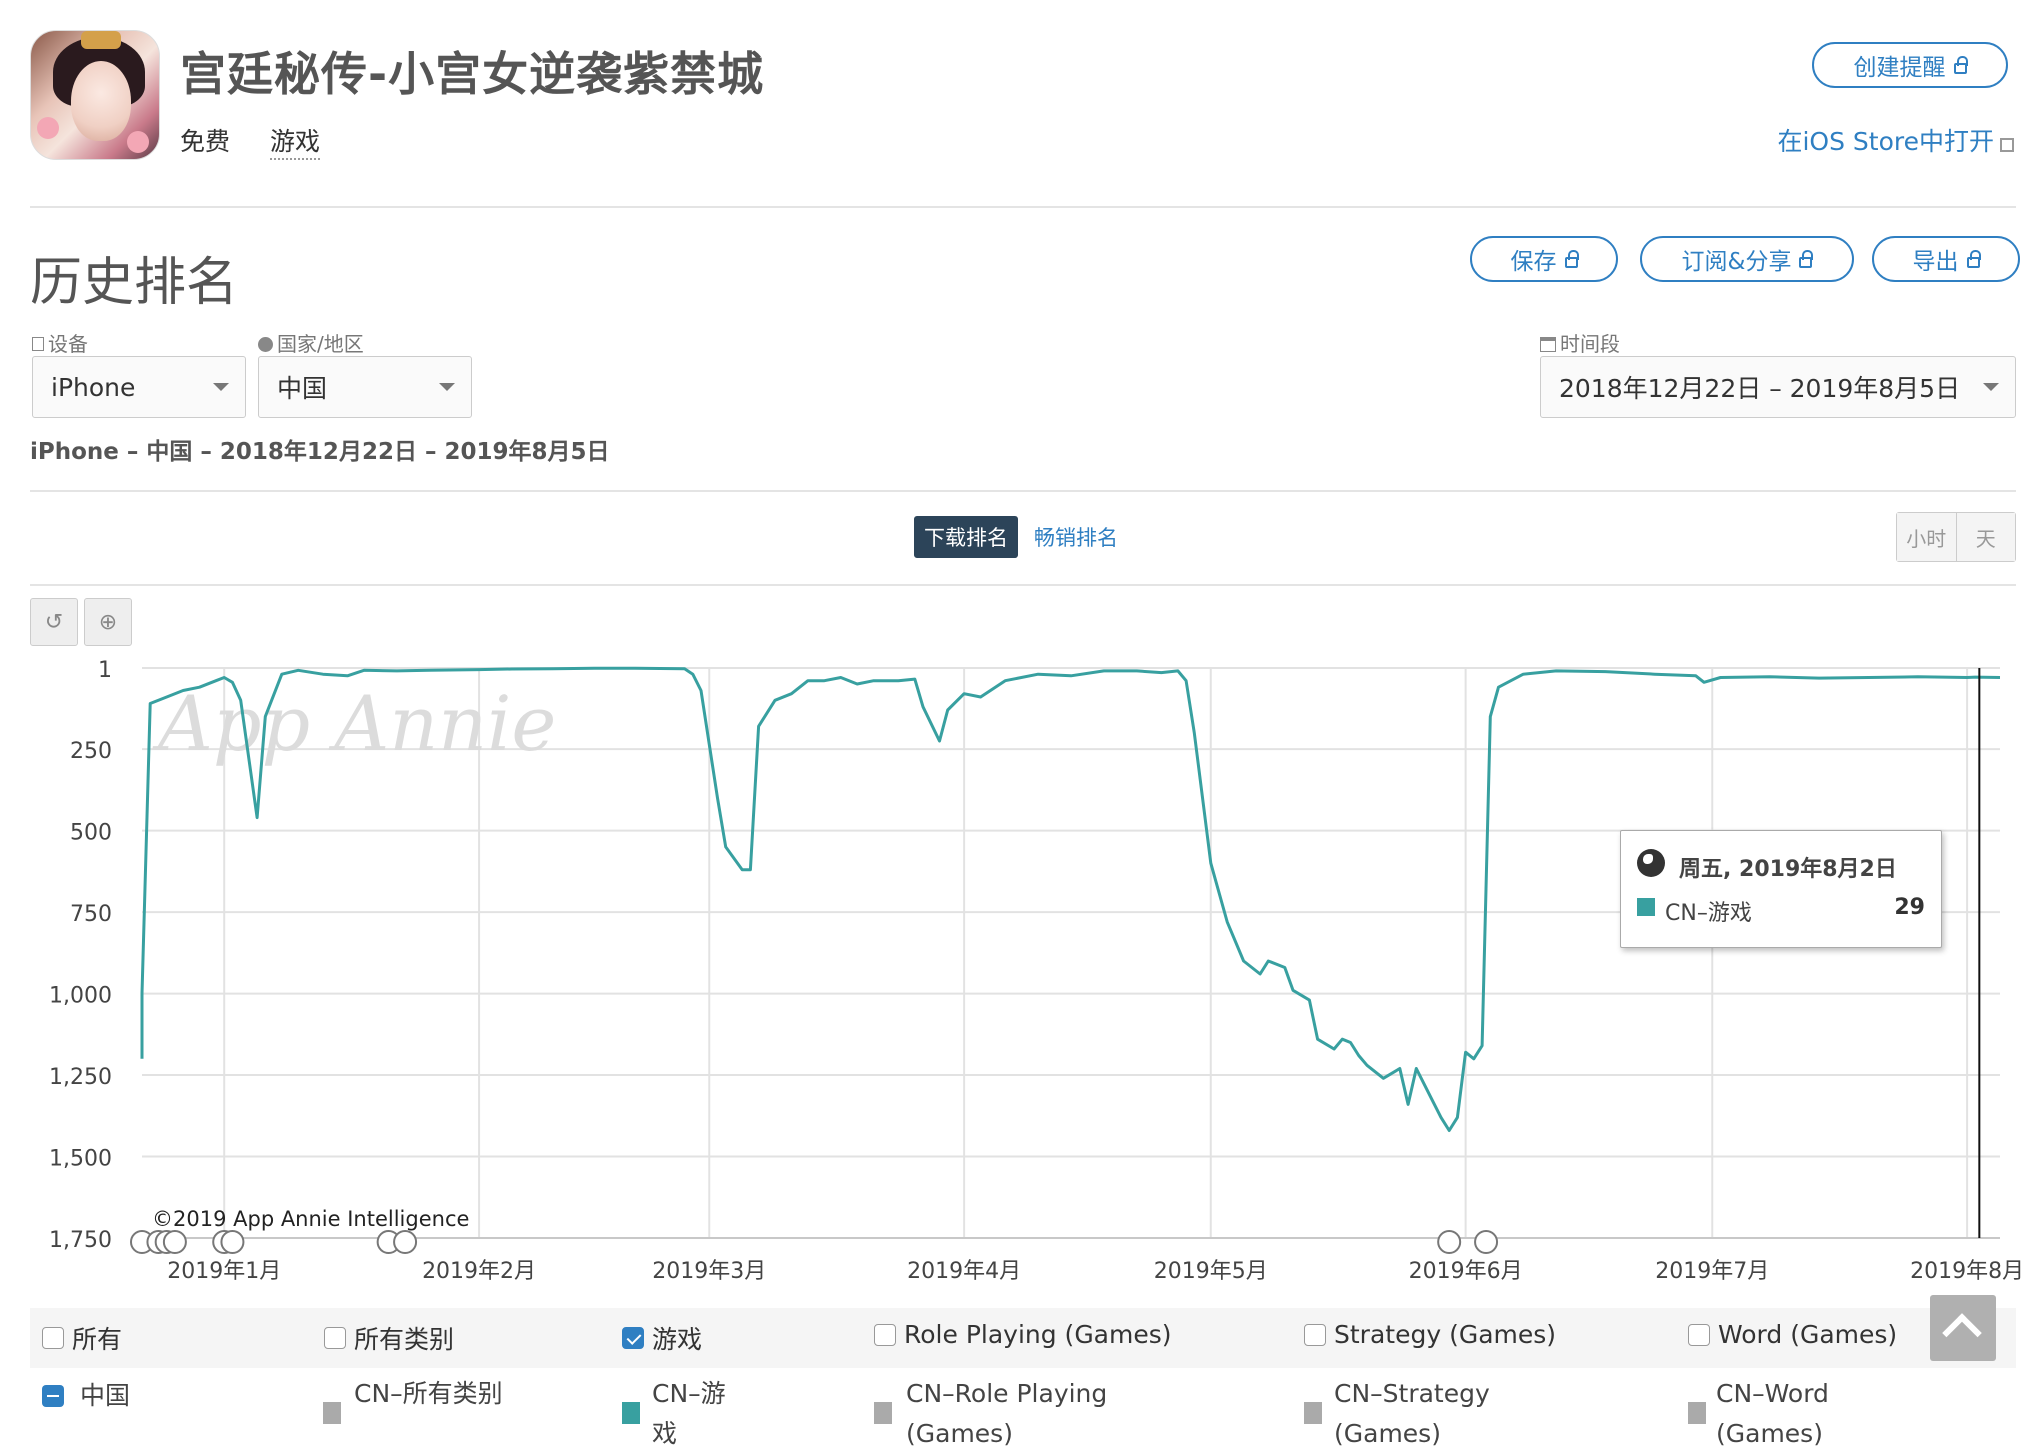 This screenshot has width=2034, height=1456. I want to click on reset-icon: ↺, so click(54, 622).